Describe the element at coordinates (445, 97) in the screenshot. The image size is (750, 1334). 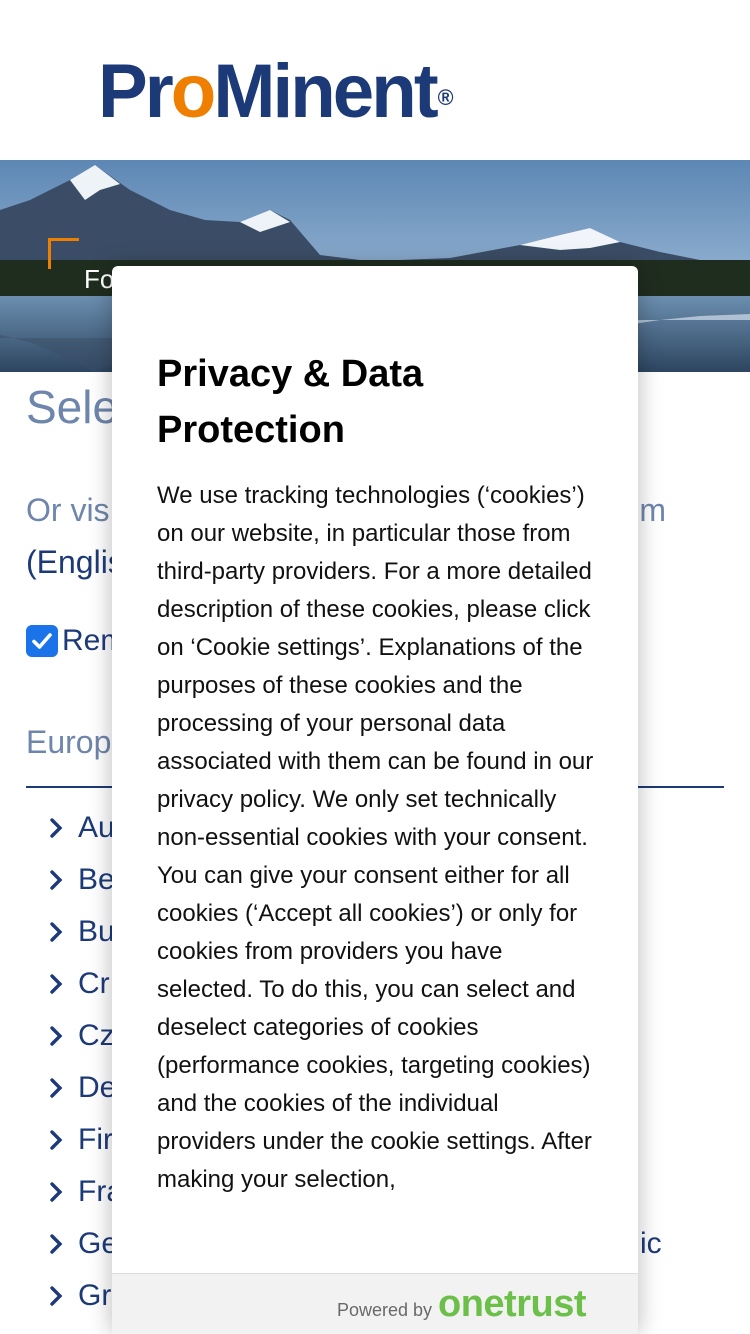
I see `registered-mark: ®` at that location.